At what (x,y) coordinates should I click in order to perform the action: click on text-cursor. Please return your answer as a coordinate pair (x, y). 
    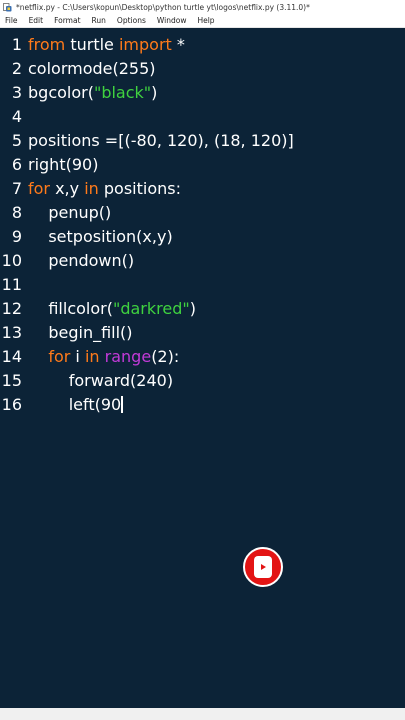
    Looking at the image, I should click on (122, 404).